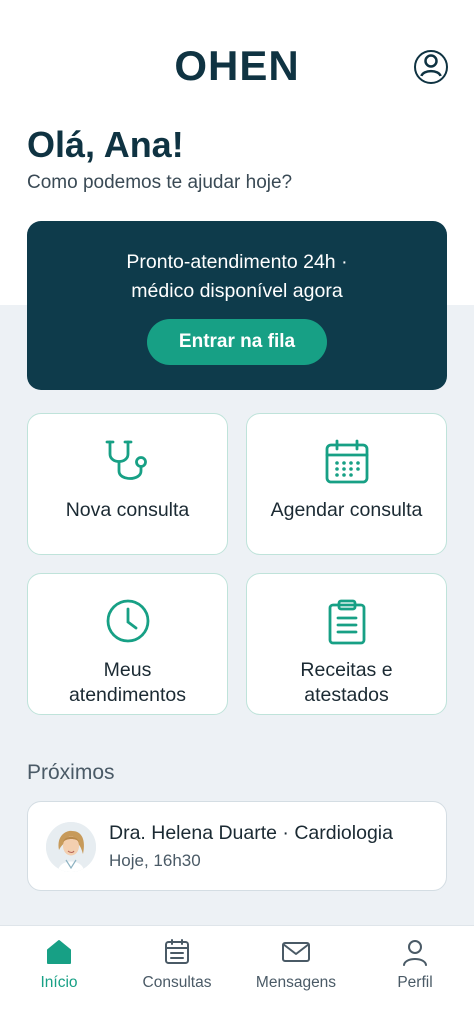 The image size is (474, 1024). I want to click on tile-label-line-1: Meus, so click(127, 670).